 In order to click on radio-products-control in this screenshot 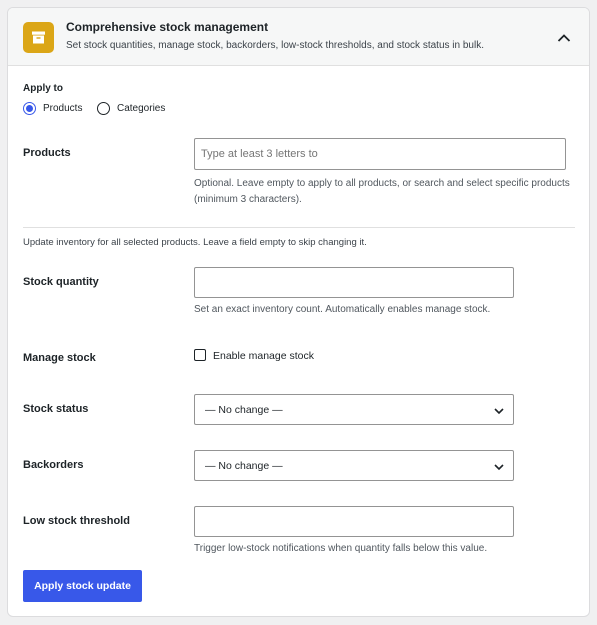, I will do `click(29, 108)`.